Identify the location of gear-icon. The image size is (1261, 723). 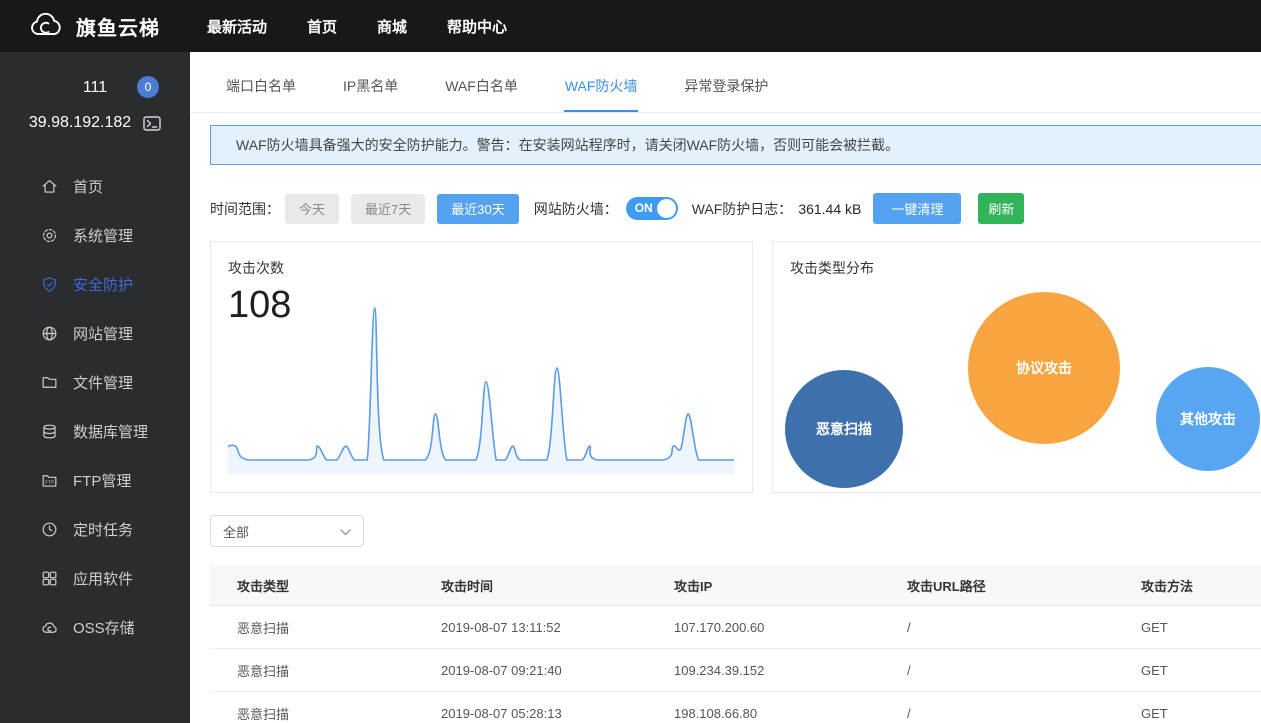
(49, 235).